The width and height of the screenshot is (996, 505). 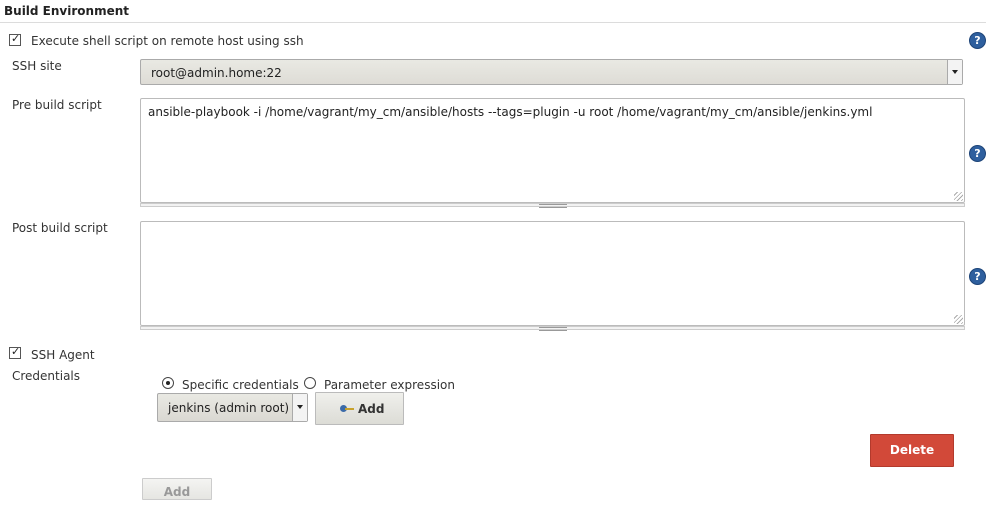 I want to click on specific-credentials-label: Specific credentials, so click(x=240, y=385).